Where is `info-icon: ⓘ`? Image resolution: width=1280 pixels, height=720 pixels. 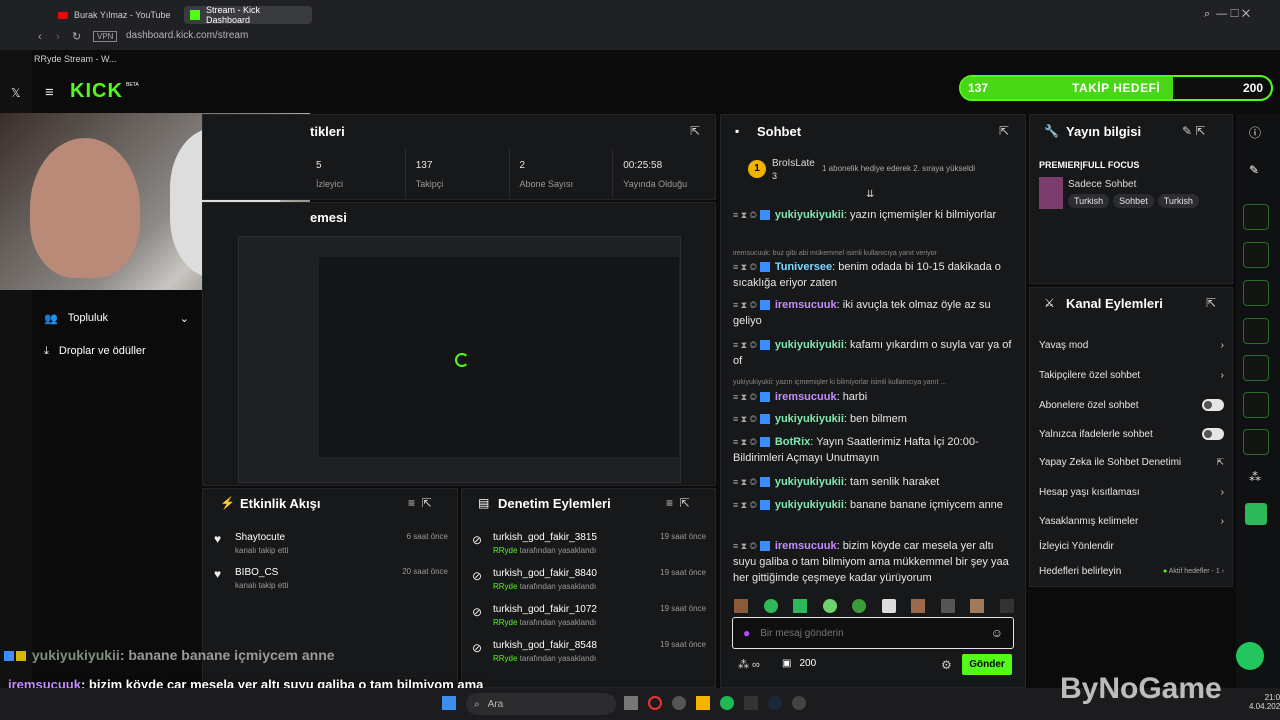 info-icon: ⓘ is located at coordinates (1255, 132).